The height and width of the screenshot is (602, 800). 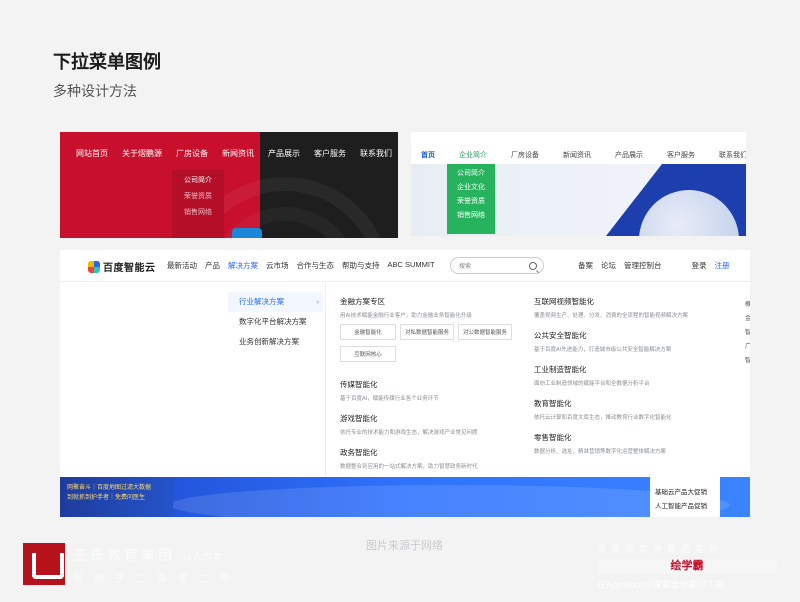 I want to click on nav-item-active: 企业简介, so click(x=473, y=155).